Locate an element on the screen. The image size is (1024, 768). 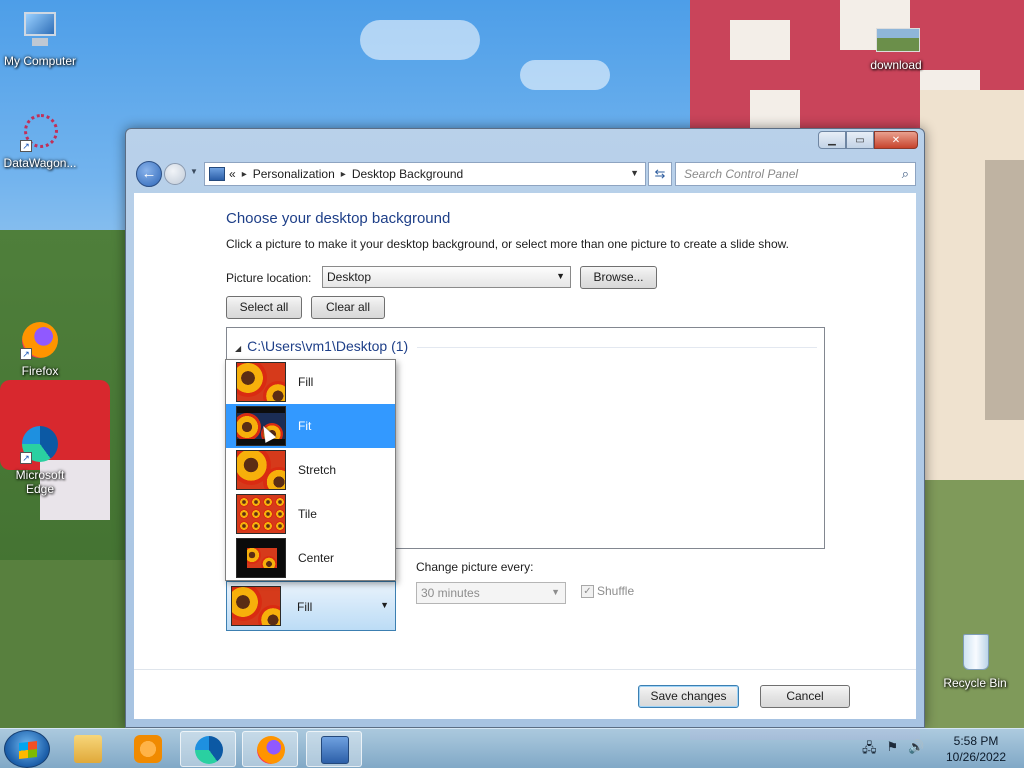
system-tray: 🖧 ⚑ 🔊 is located at coordinates (893, 750).